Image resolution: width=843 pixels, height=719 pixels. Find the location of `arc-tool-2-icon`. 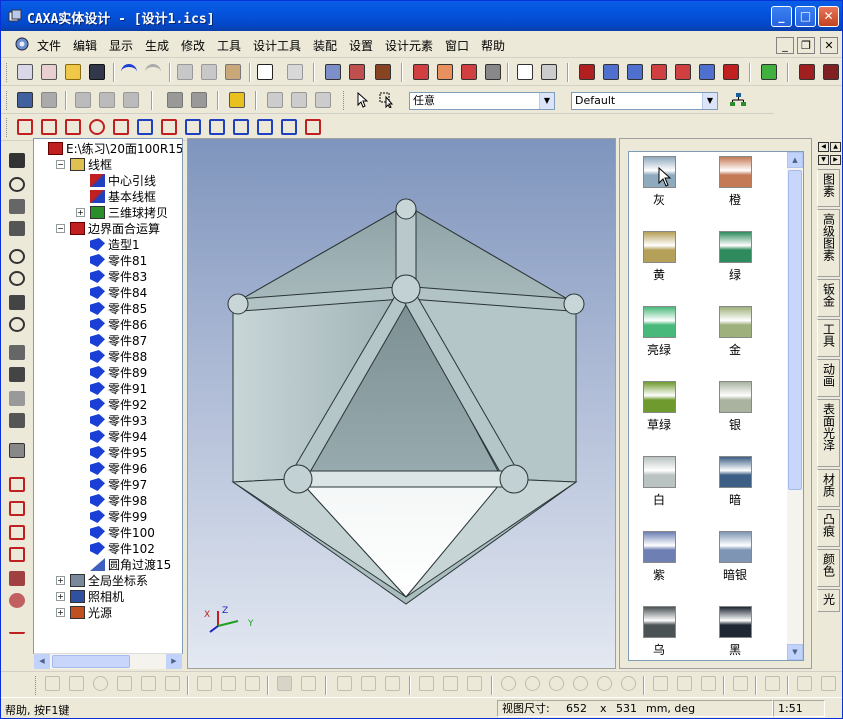

arc-tool-2-icon is located at coordinates (684, 683).